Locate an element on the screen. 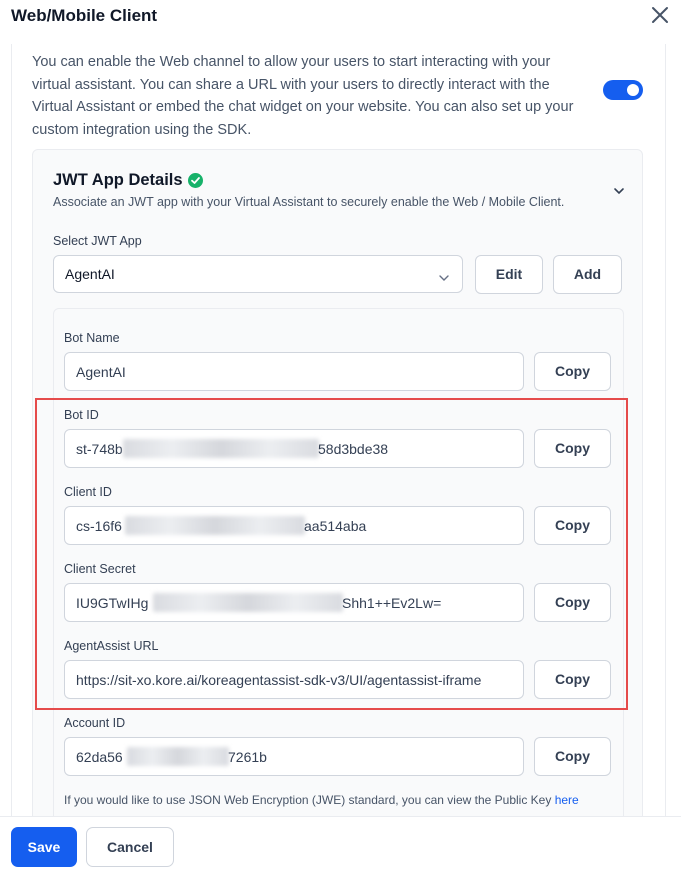 The height and width of the screenshot is (875, 681). dialog-header: Web/Mobile Client is located at coordinates (340, 22).